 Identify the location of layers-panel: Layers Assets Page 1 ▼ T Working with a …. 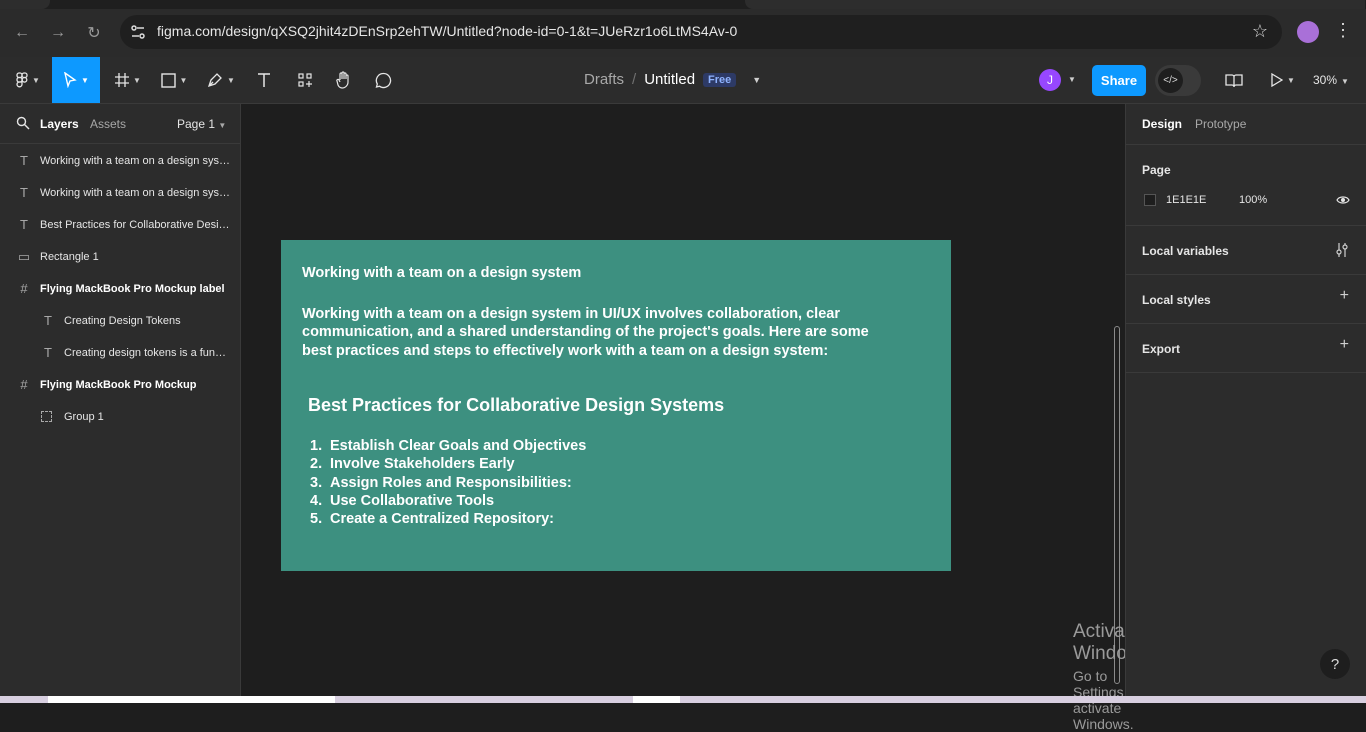
(120, 400).